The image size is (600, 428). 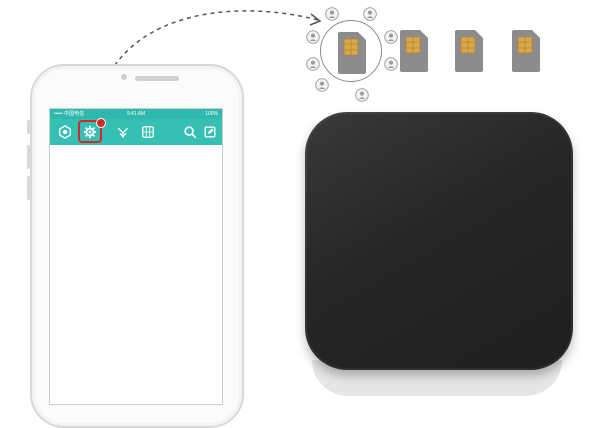 What do you see at coordinates (101, 123) in the screenshot?
I see `notification-dot` at bounding box center [101, 123].